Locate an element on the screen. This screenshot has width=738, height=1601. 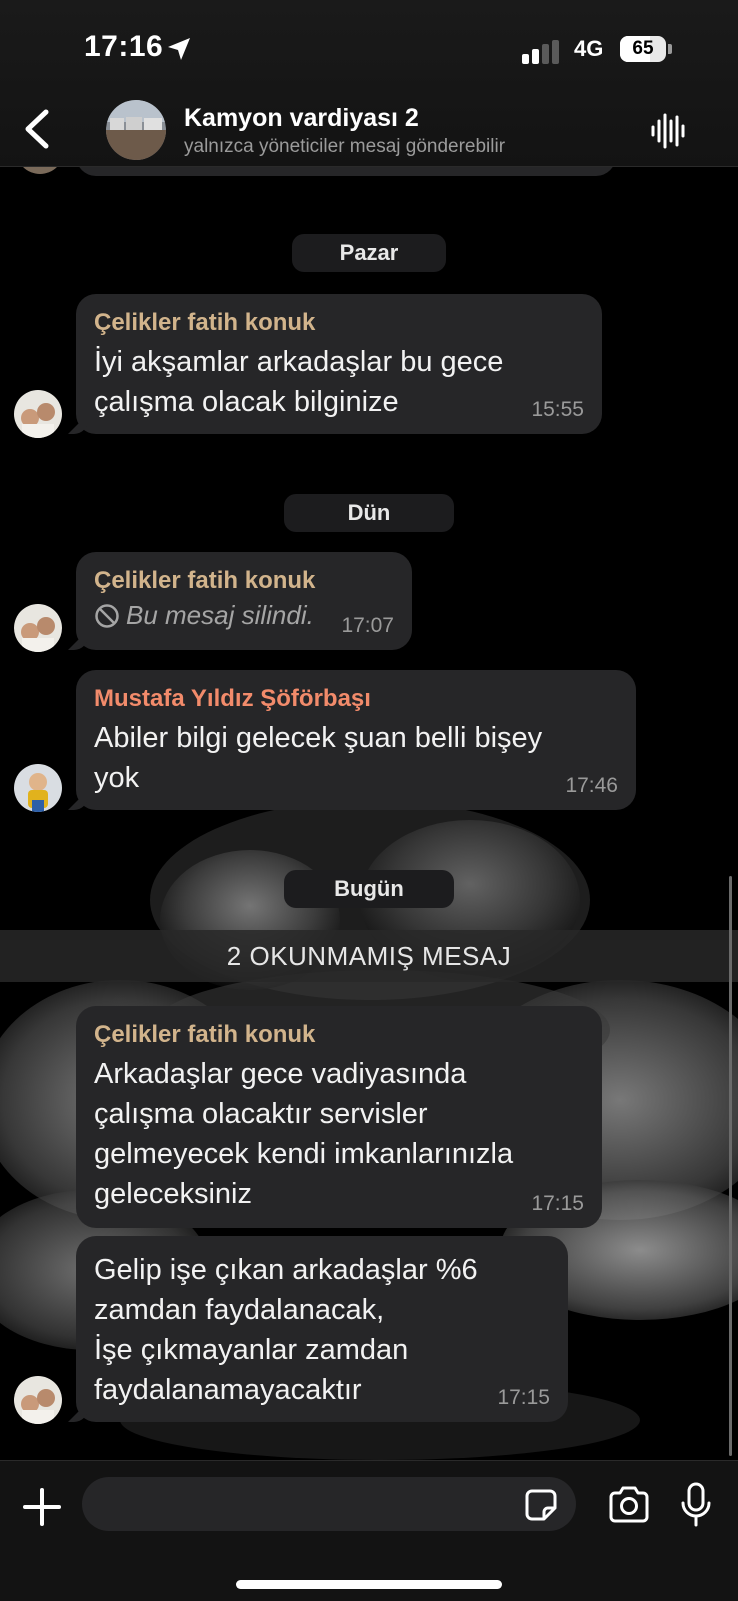
plus-icon is located at coordinates (42, 1507).